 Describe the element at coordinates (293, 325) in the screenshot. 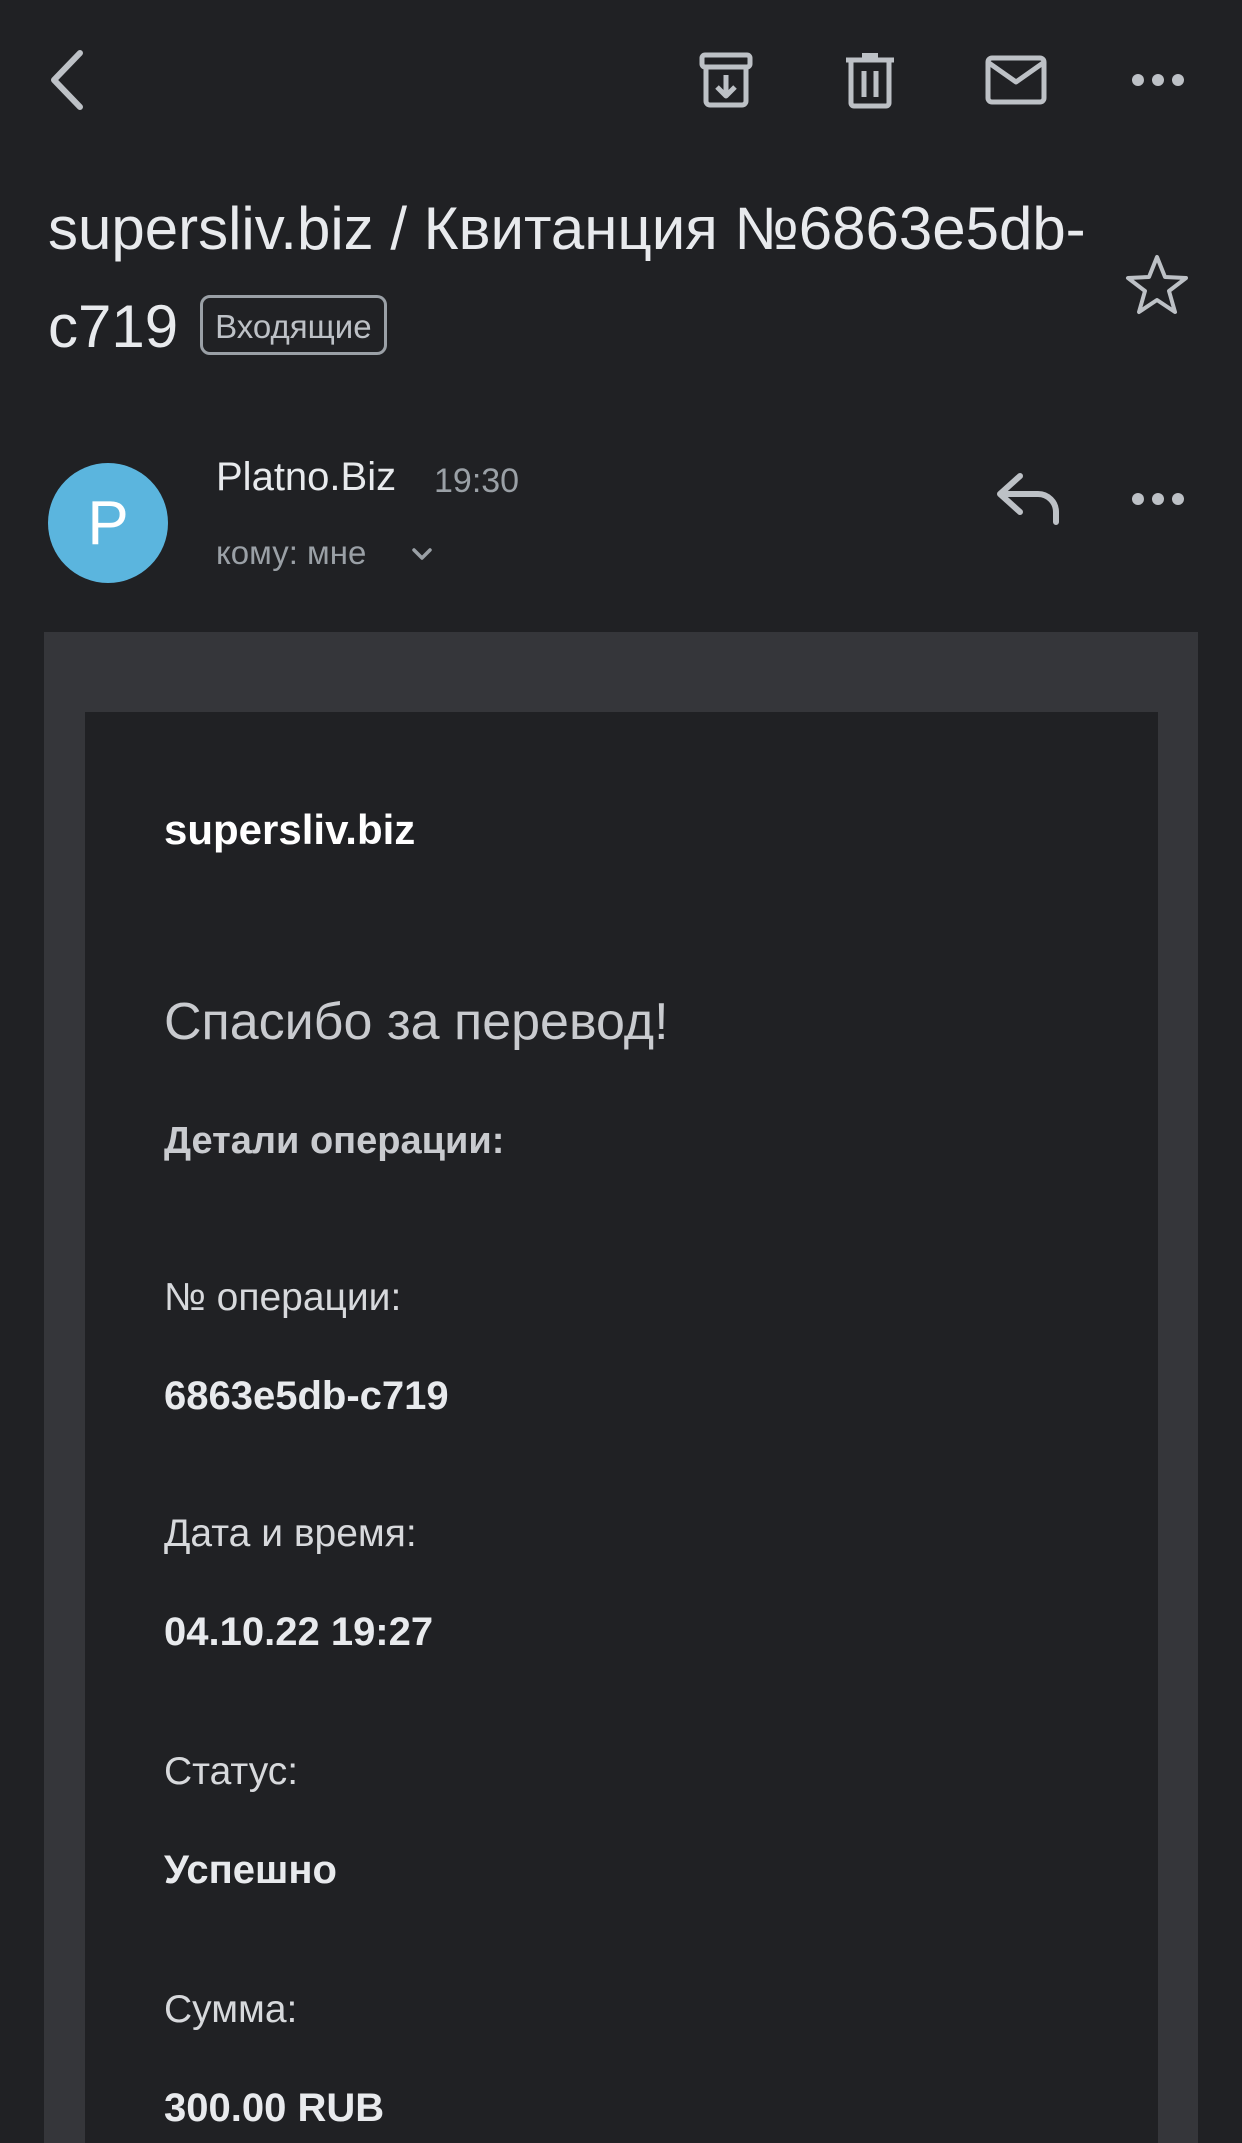

I see `inbox-label-badge: Входящие` at that location.